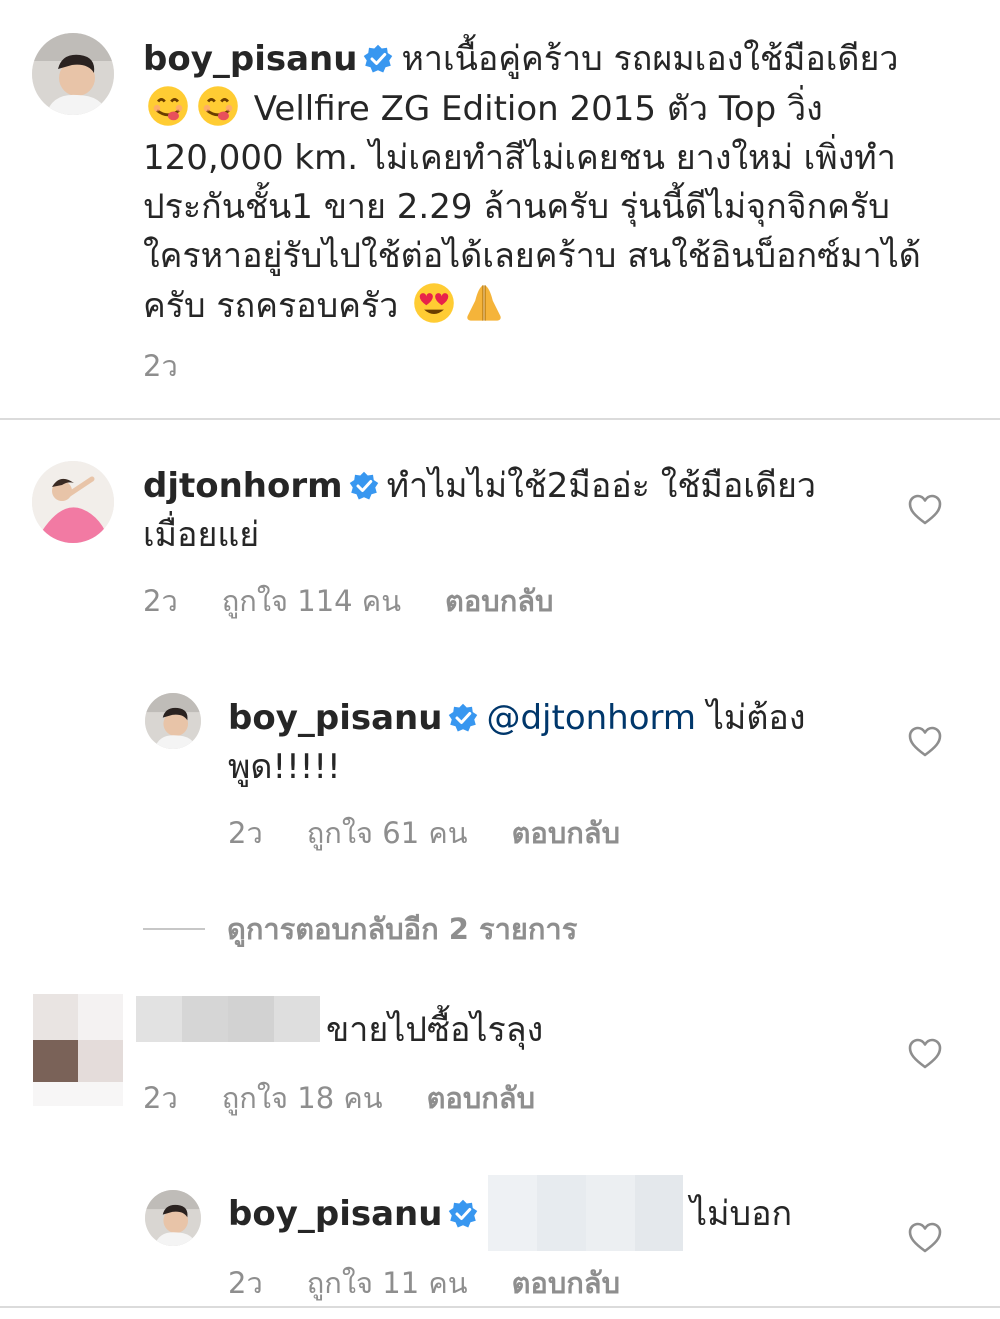 The image size is (1000, 1319). I want to click on comment-3-text: ขายไปซื้อไรลุง, so click(435, 1030).